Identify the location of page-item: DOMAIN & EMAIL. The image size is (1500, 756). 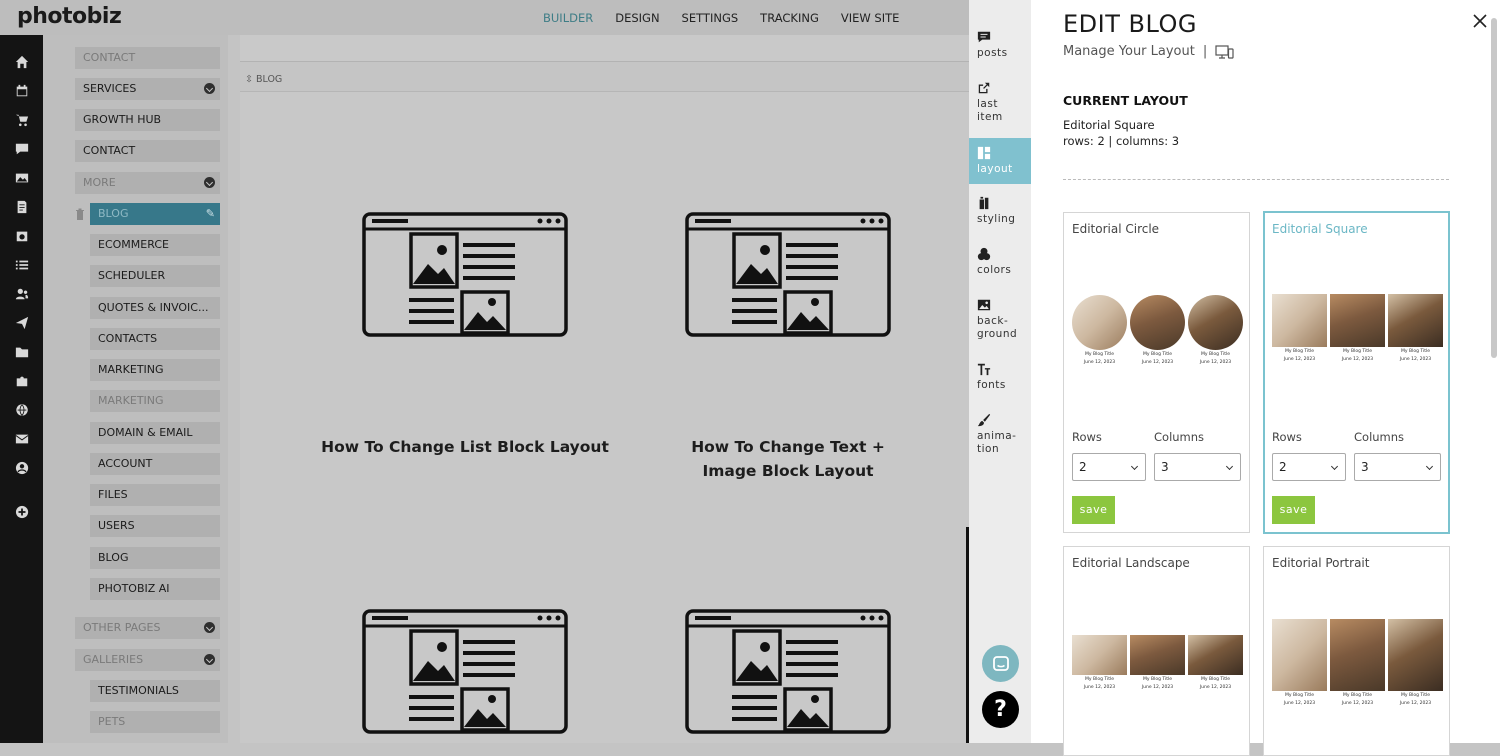
(155, 433).